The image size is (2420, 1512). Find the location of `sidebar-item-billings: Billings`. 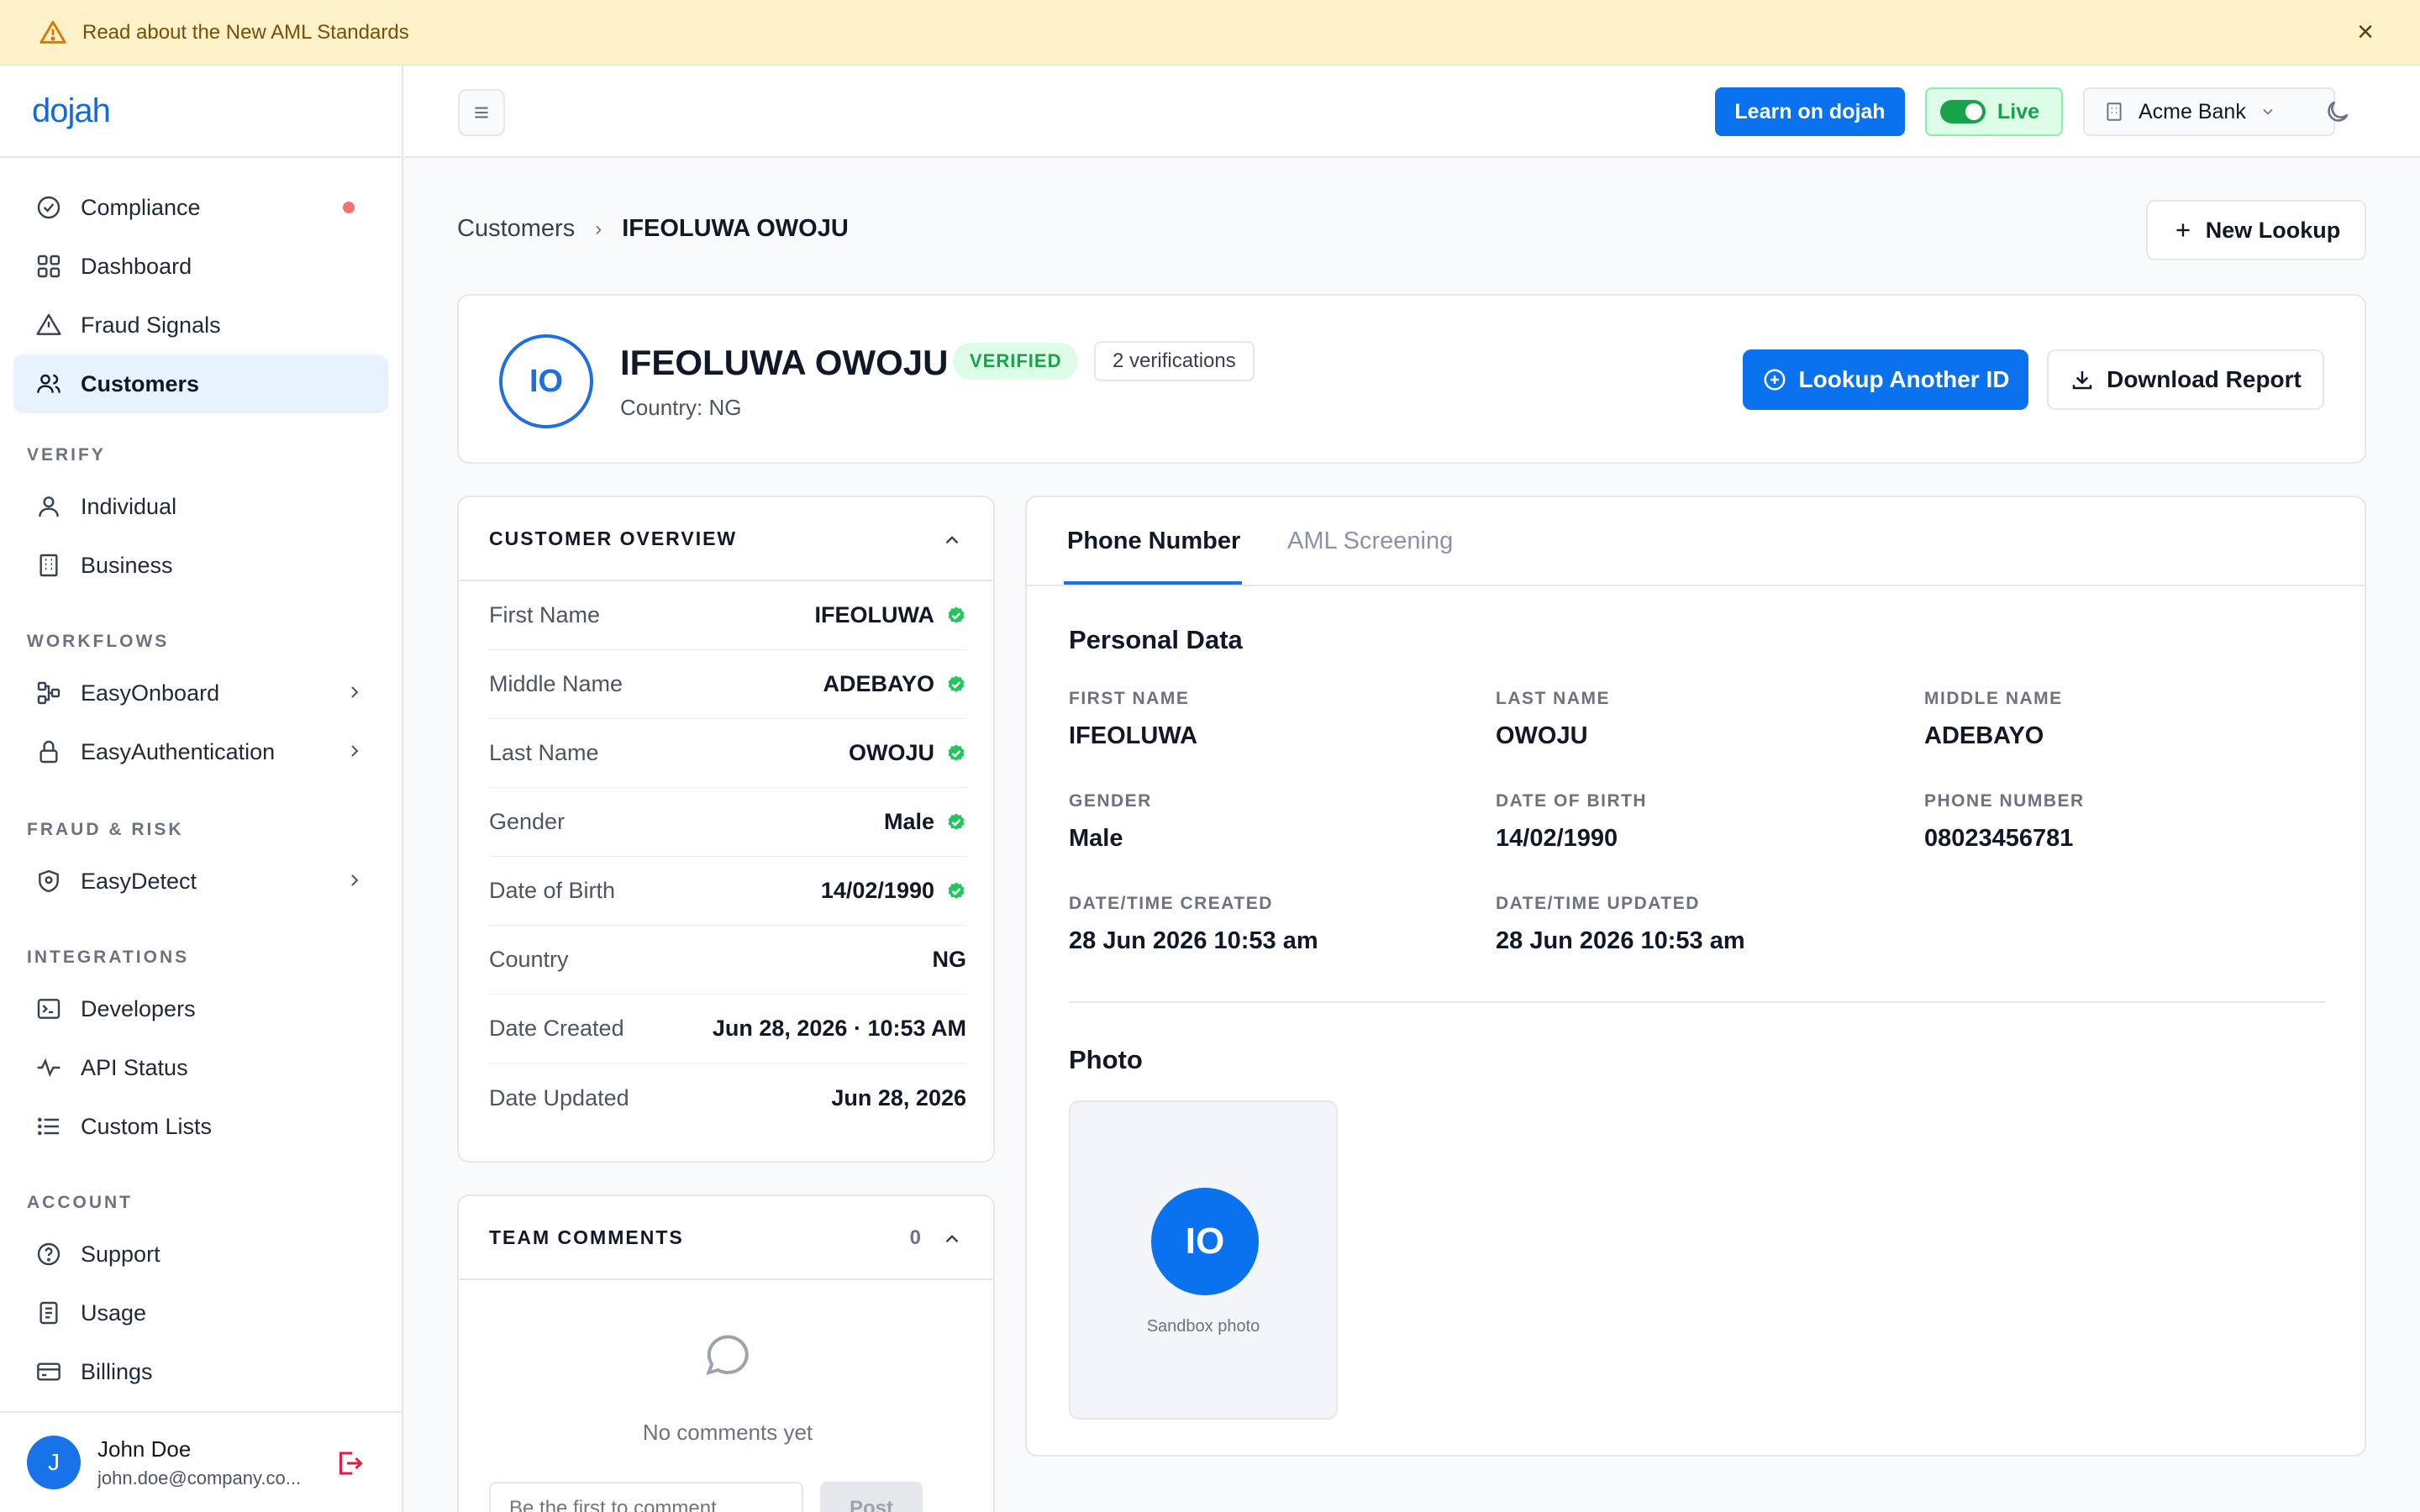

sidebar-item-billings: Billings is located at coordinates (200, 1371).